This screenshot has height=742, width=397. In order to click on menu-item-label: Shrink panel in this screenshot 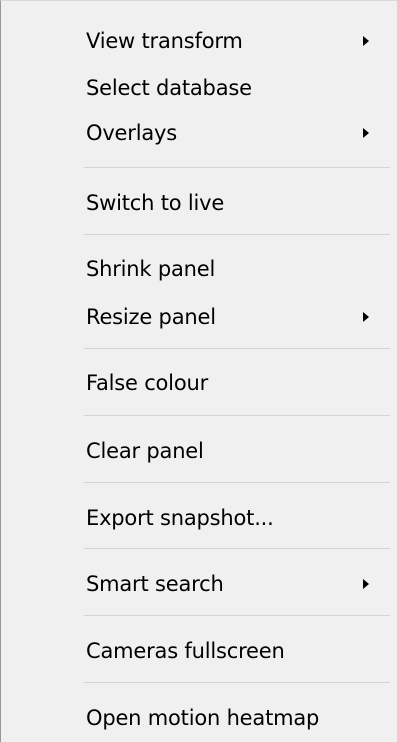, I will do `click(151, 269)`.